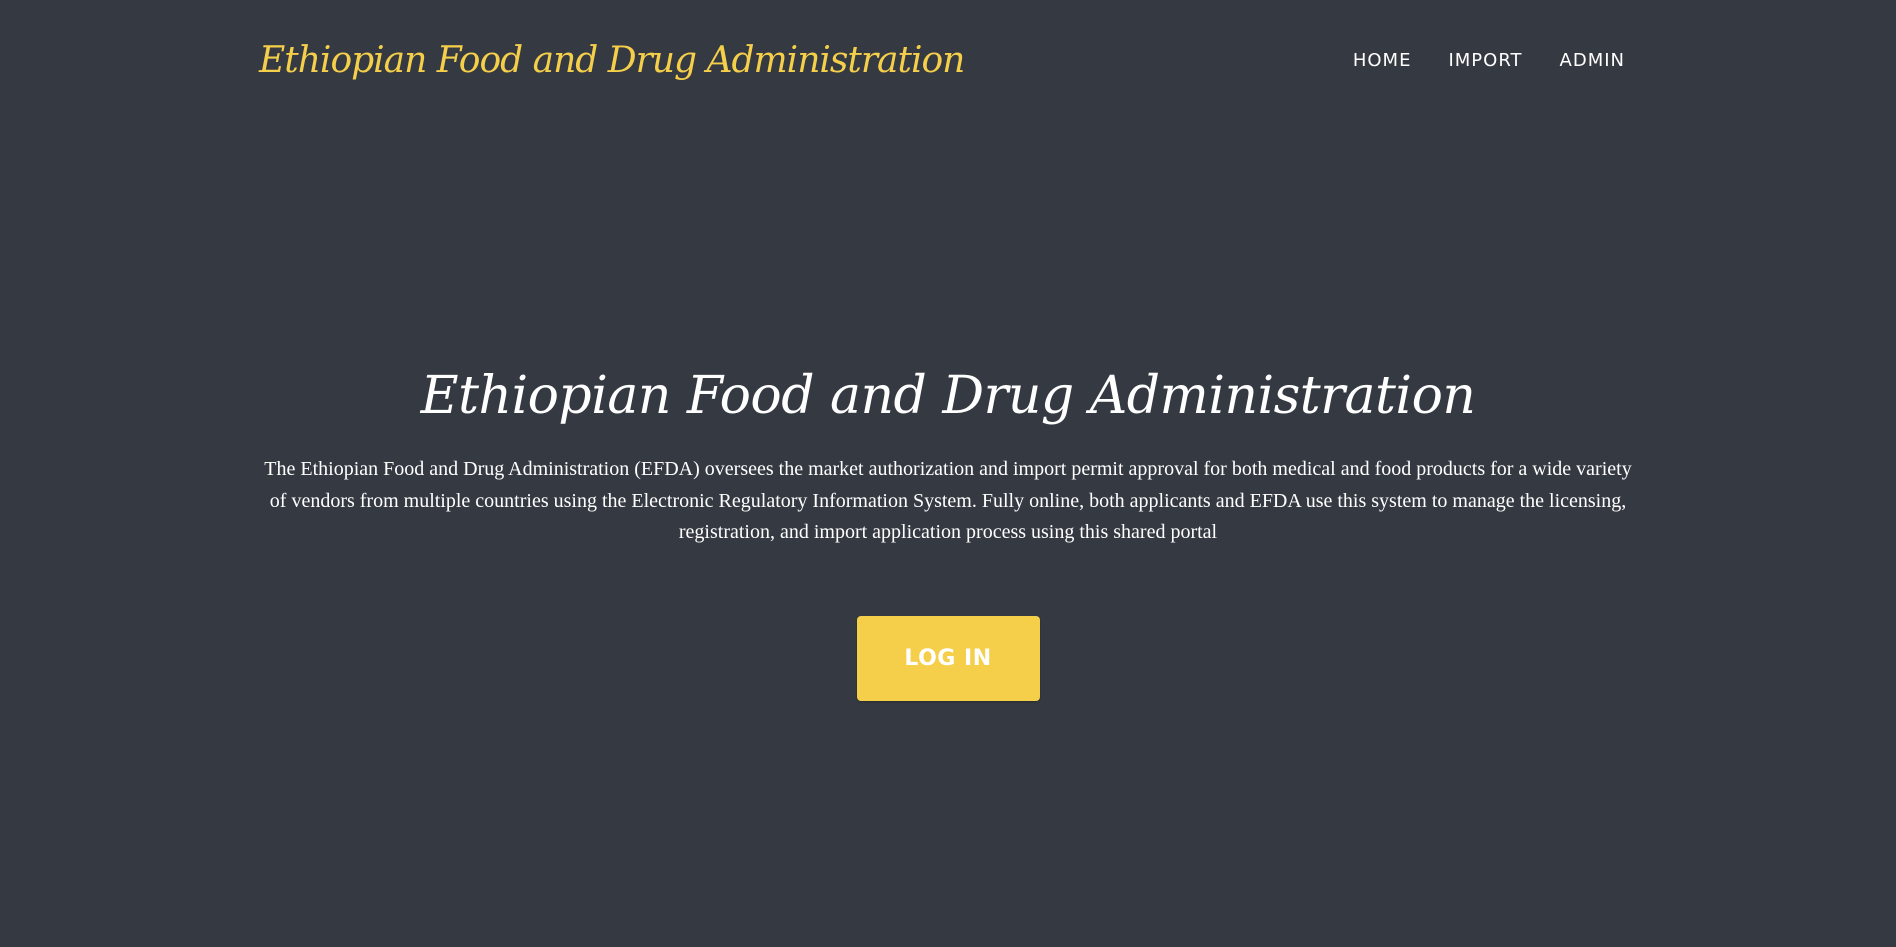 Image resolution: width=1896 pixels, height=947 pixels. Describe the element at coordinates (1592, 61) in the screenshot. I see `nav-admin-link: ADMIN` at that location.